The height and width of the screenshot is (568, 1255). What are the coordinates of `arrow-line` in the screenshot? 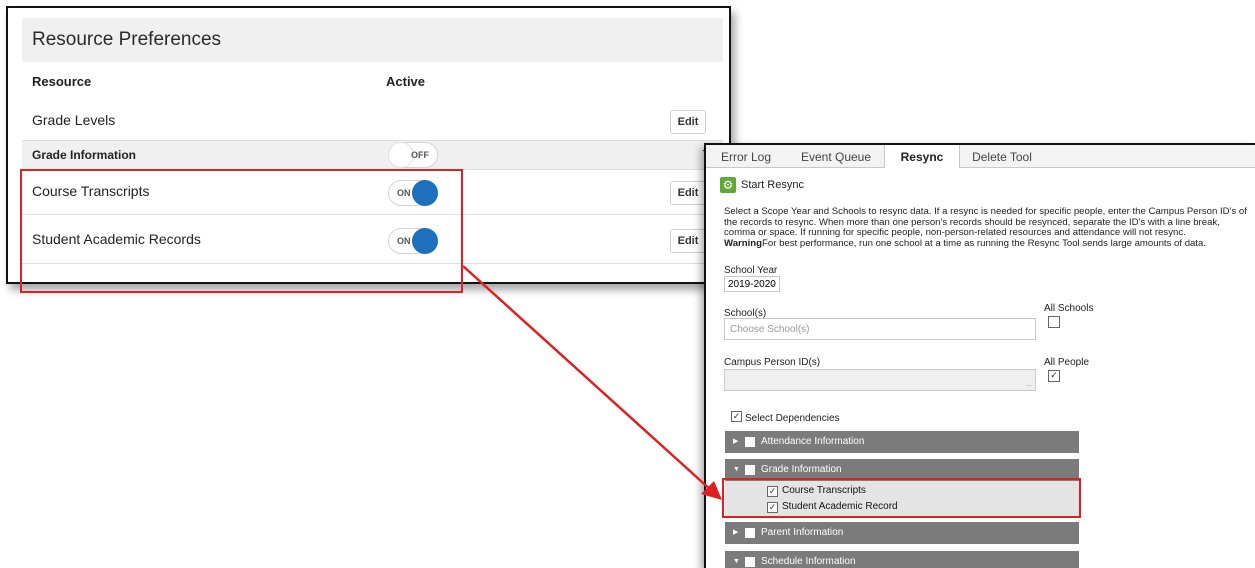 It's located at (587, 378).